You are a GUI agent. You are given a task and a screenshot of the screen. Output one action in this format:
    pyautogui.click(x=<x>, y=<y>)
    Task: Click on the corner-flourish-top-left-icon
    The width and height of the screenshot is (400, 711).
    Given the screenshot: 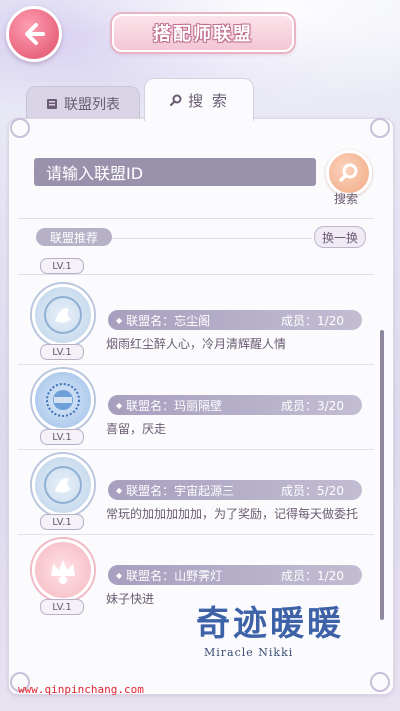 What is the action you would take?
    pyautogui.click(x=20, y=128)
    